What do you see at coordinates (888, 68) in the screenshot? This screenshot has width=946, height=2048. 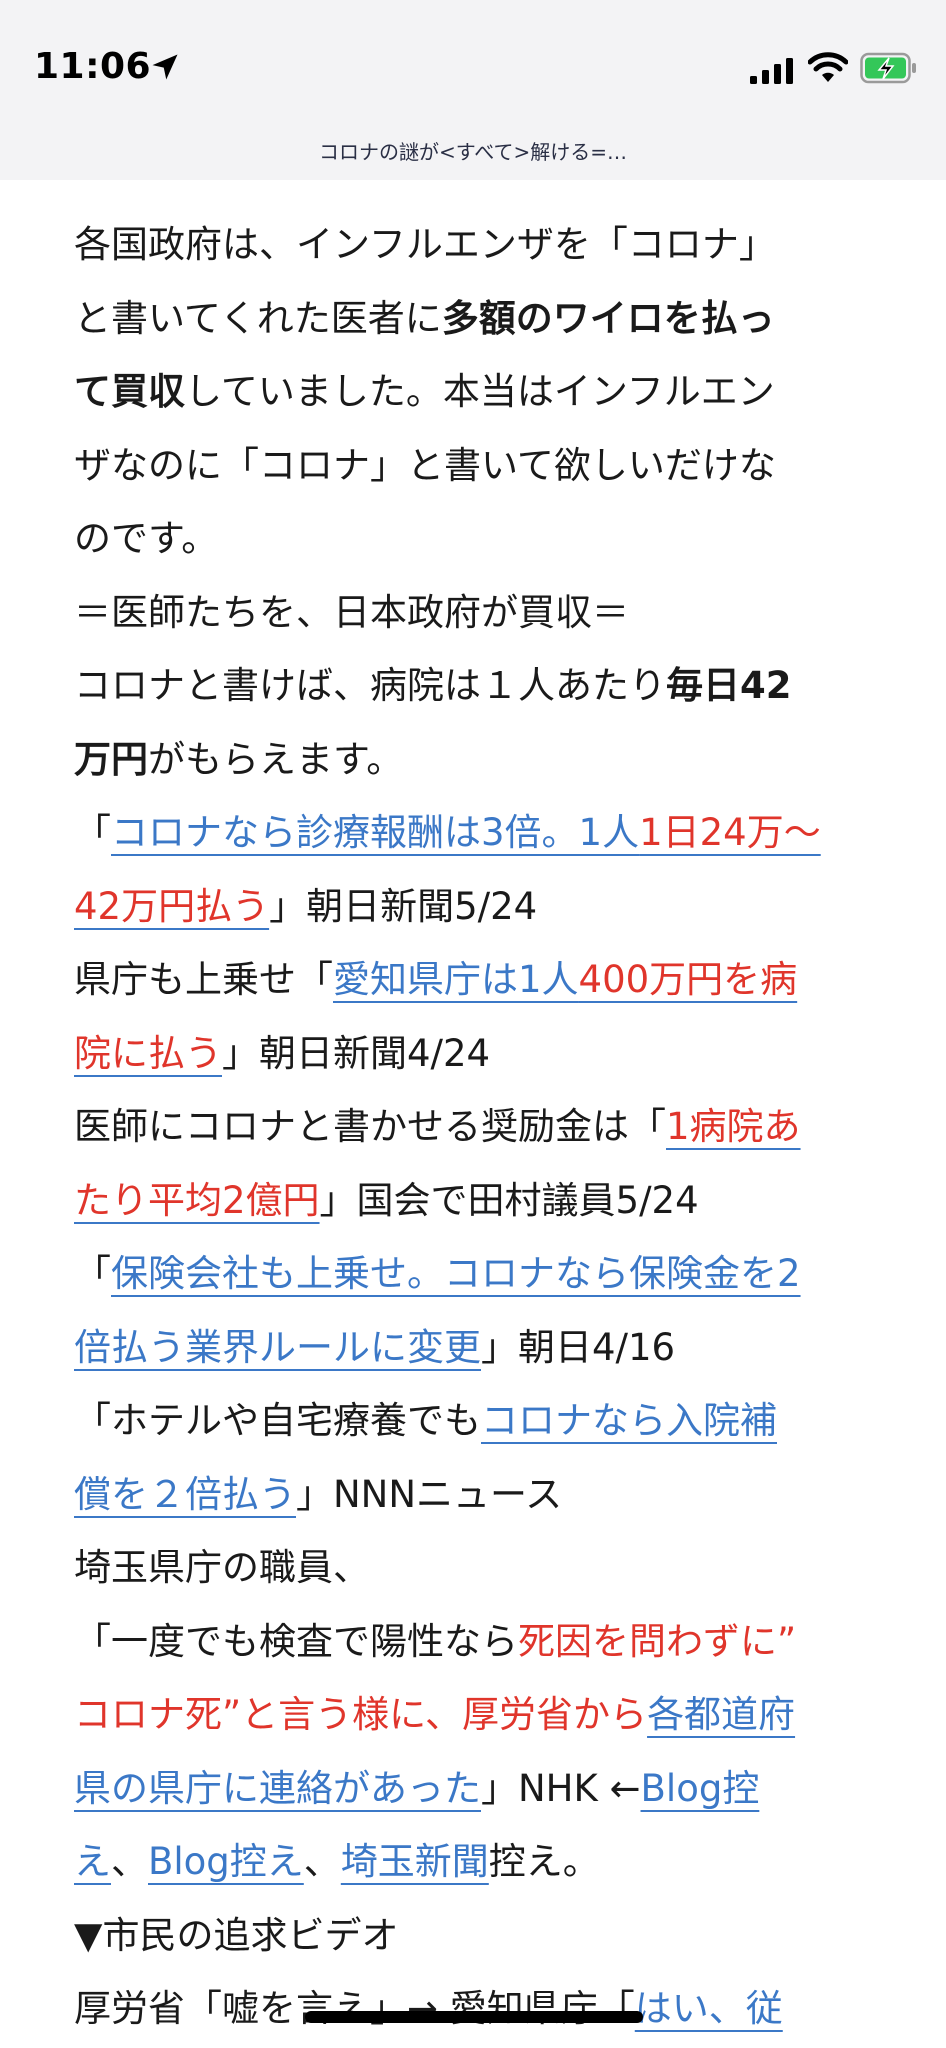 I see `battery-charging-icon` at bounding box center [888, 68].